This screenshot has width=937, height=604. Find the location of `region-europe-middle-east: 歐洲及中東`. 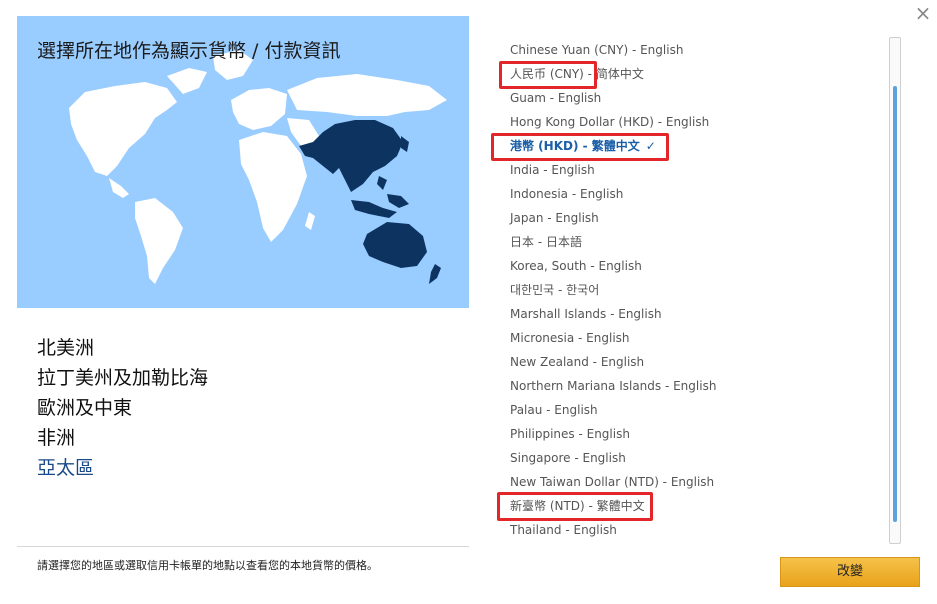

region-europe-middle-east: 歐洲及中東 is located at coordinates (122, 408).